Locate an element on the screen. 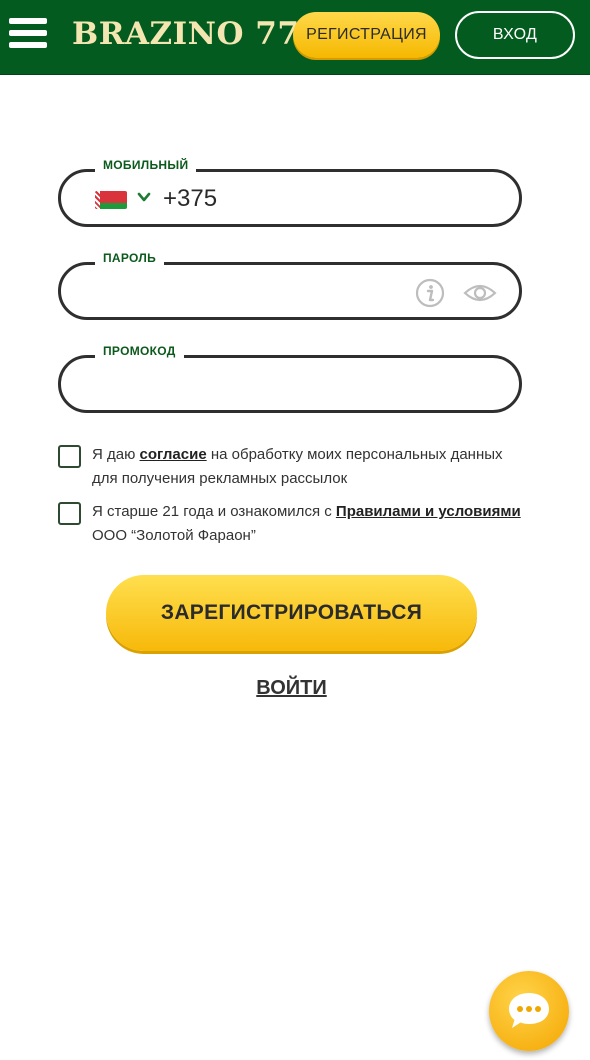 Image resolution: width=590 pixels, height=1060 pixels. password-field: ПАРОЛЬ is located at coordinates (290, 285).